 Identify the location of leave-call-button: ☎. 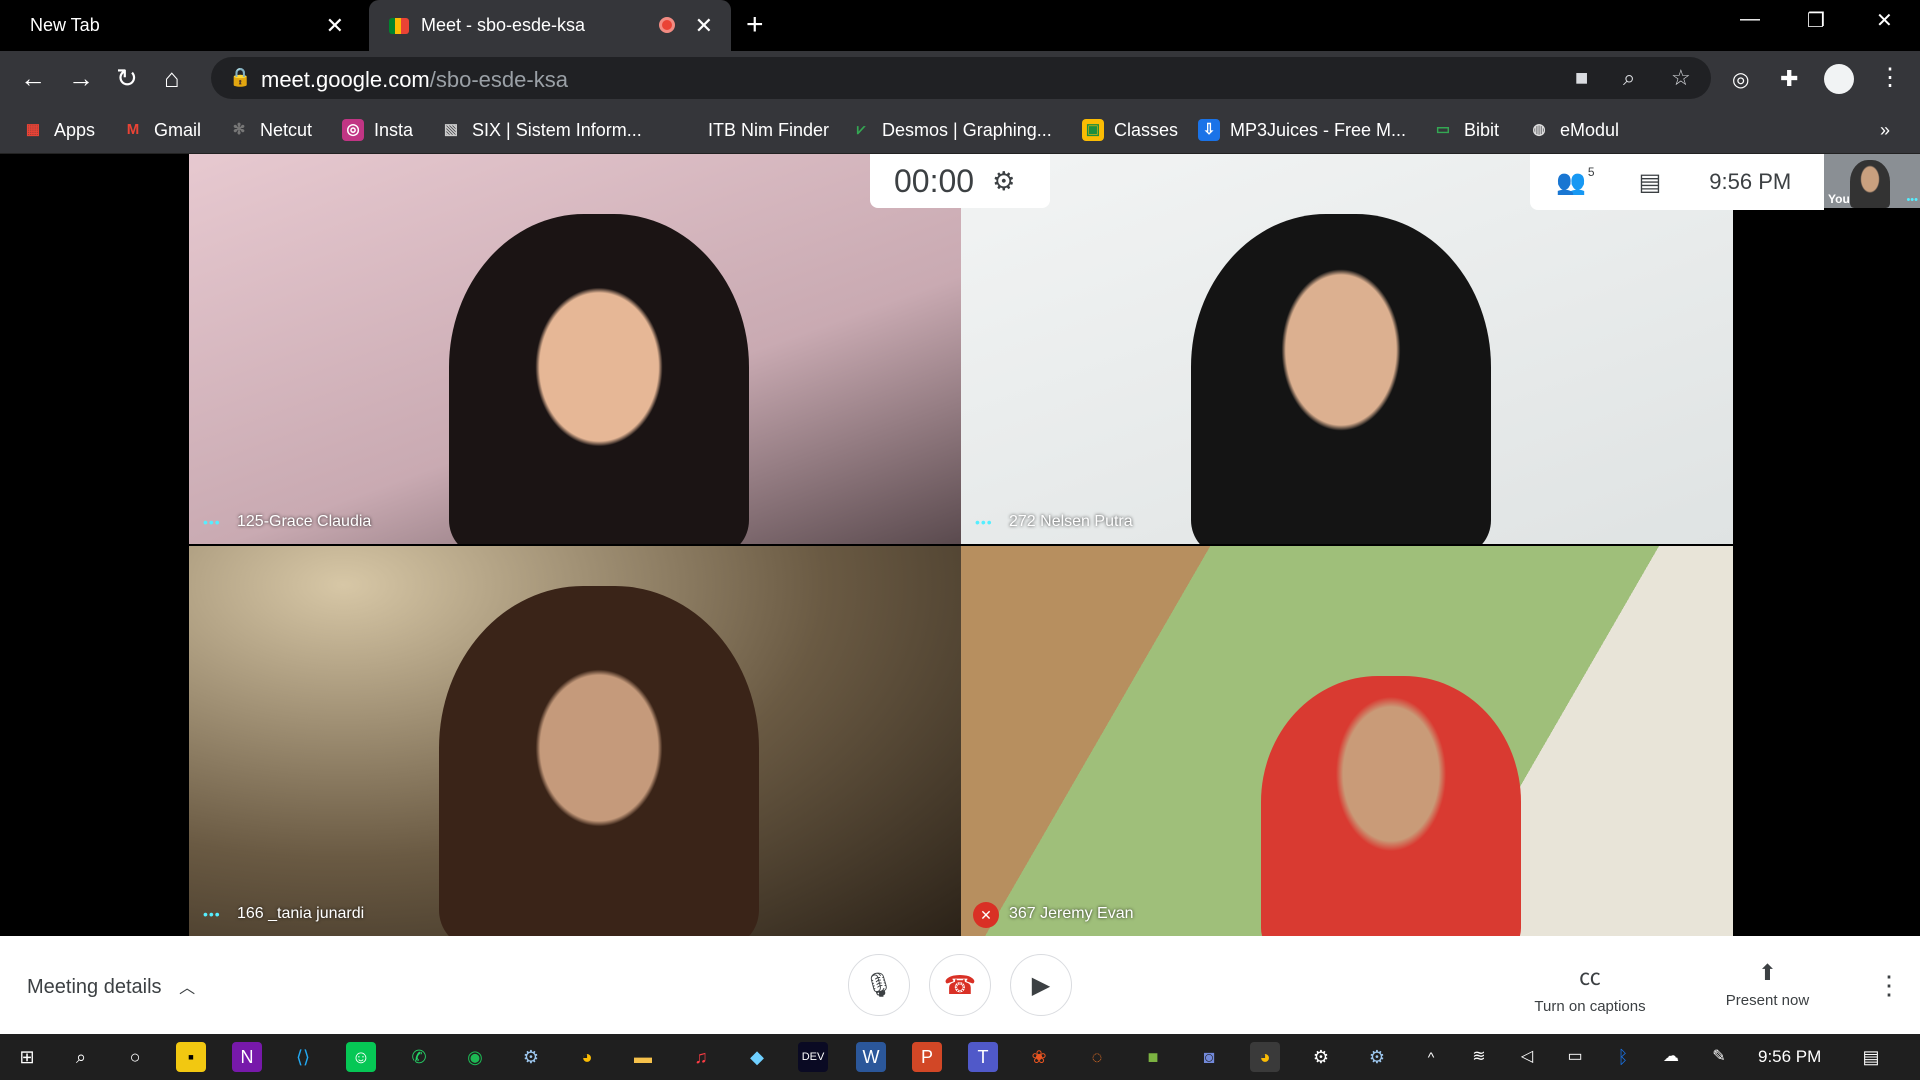
(960, 985).